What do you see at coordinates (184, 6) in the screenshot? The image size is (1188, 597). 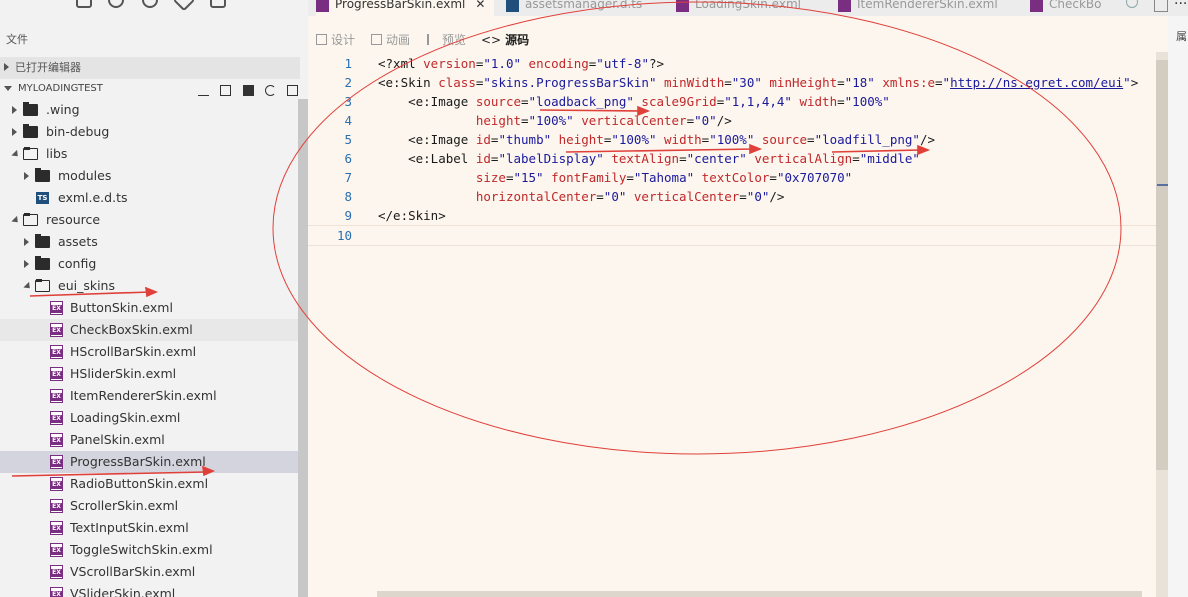 I see `git-icon` at bounding box center [184, 6].